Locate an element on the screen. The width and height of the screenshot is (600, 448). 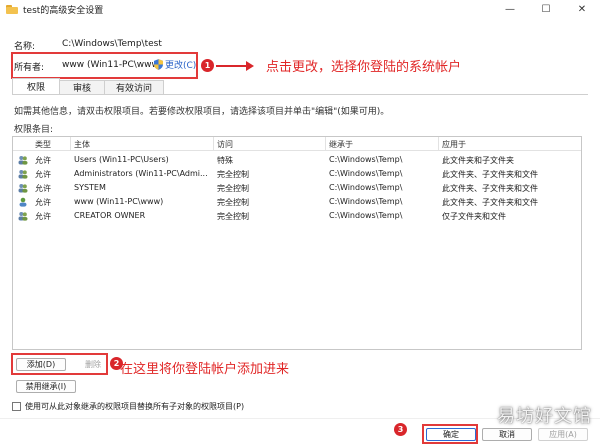
title-bar: test的高级安全设置 — ☐ ✕ is located at coordinates (300, 9).